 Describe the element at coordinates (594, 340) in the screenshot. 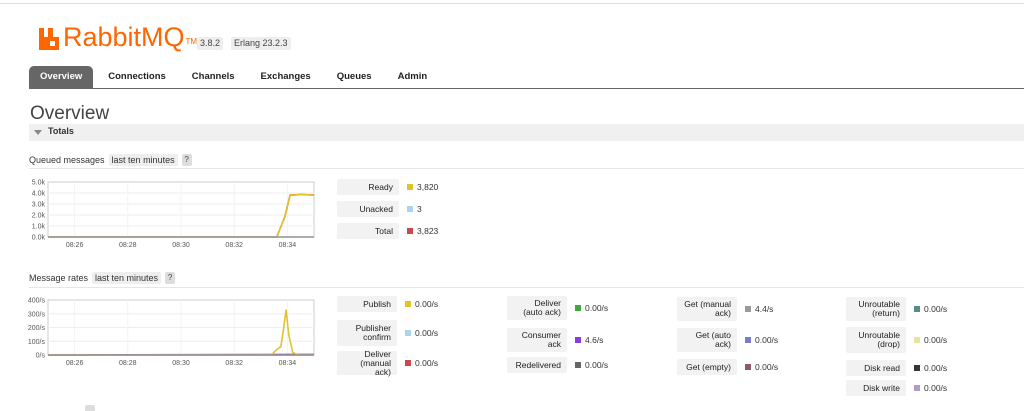

I see `stat-value: 4.6/s` at that location.